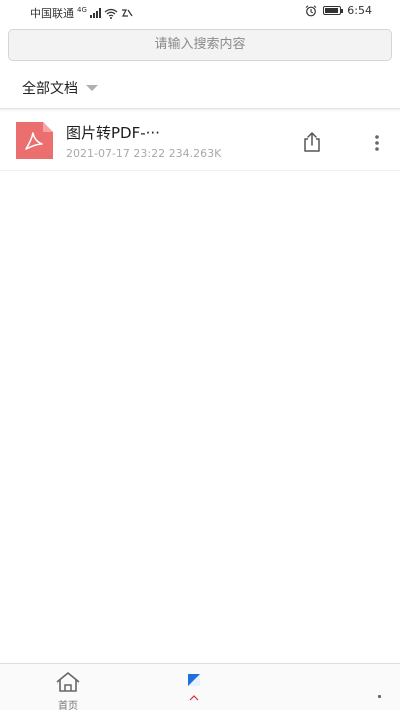 The height and width of the screenshot is (712, 400). I want to click on alarm-icon, so click(311, 10).